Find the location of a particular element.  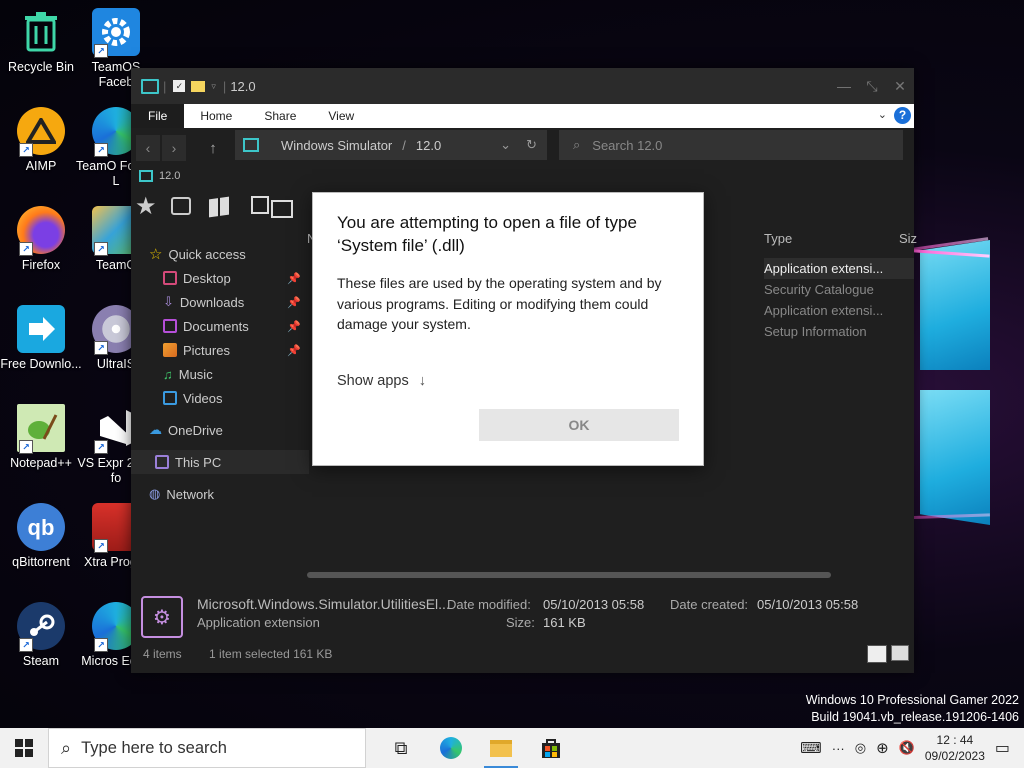

refresh-icon: ↻ is located at coordinates (531, 145).